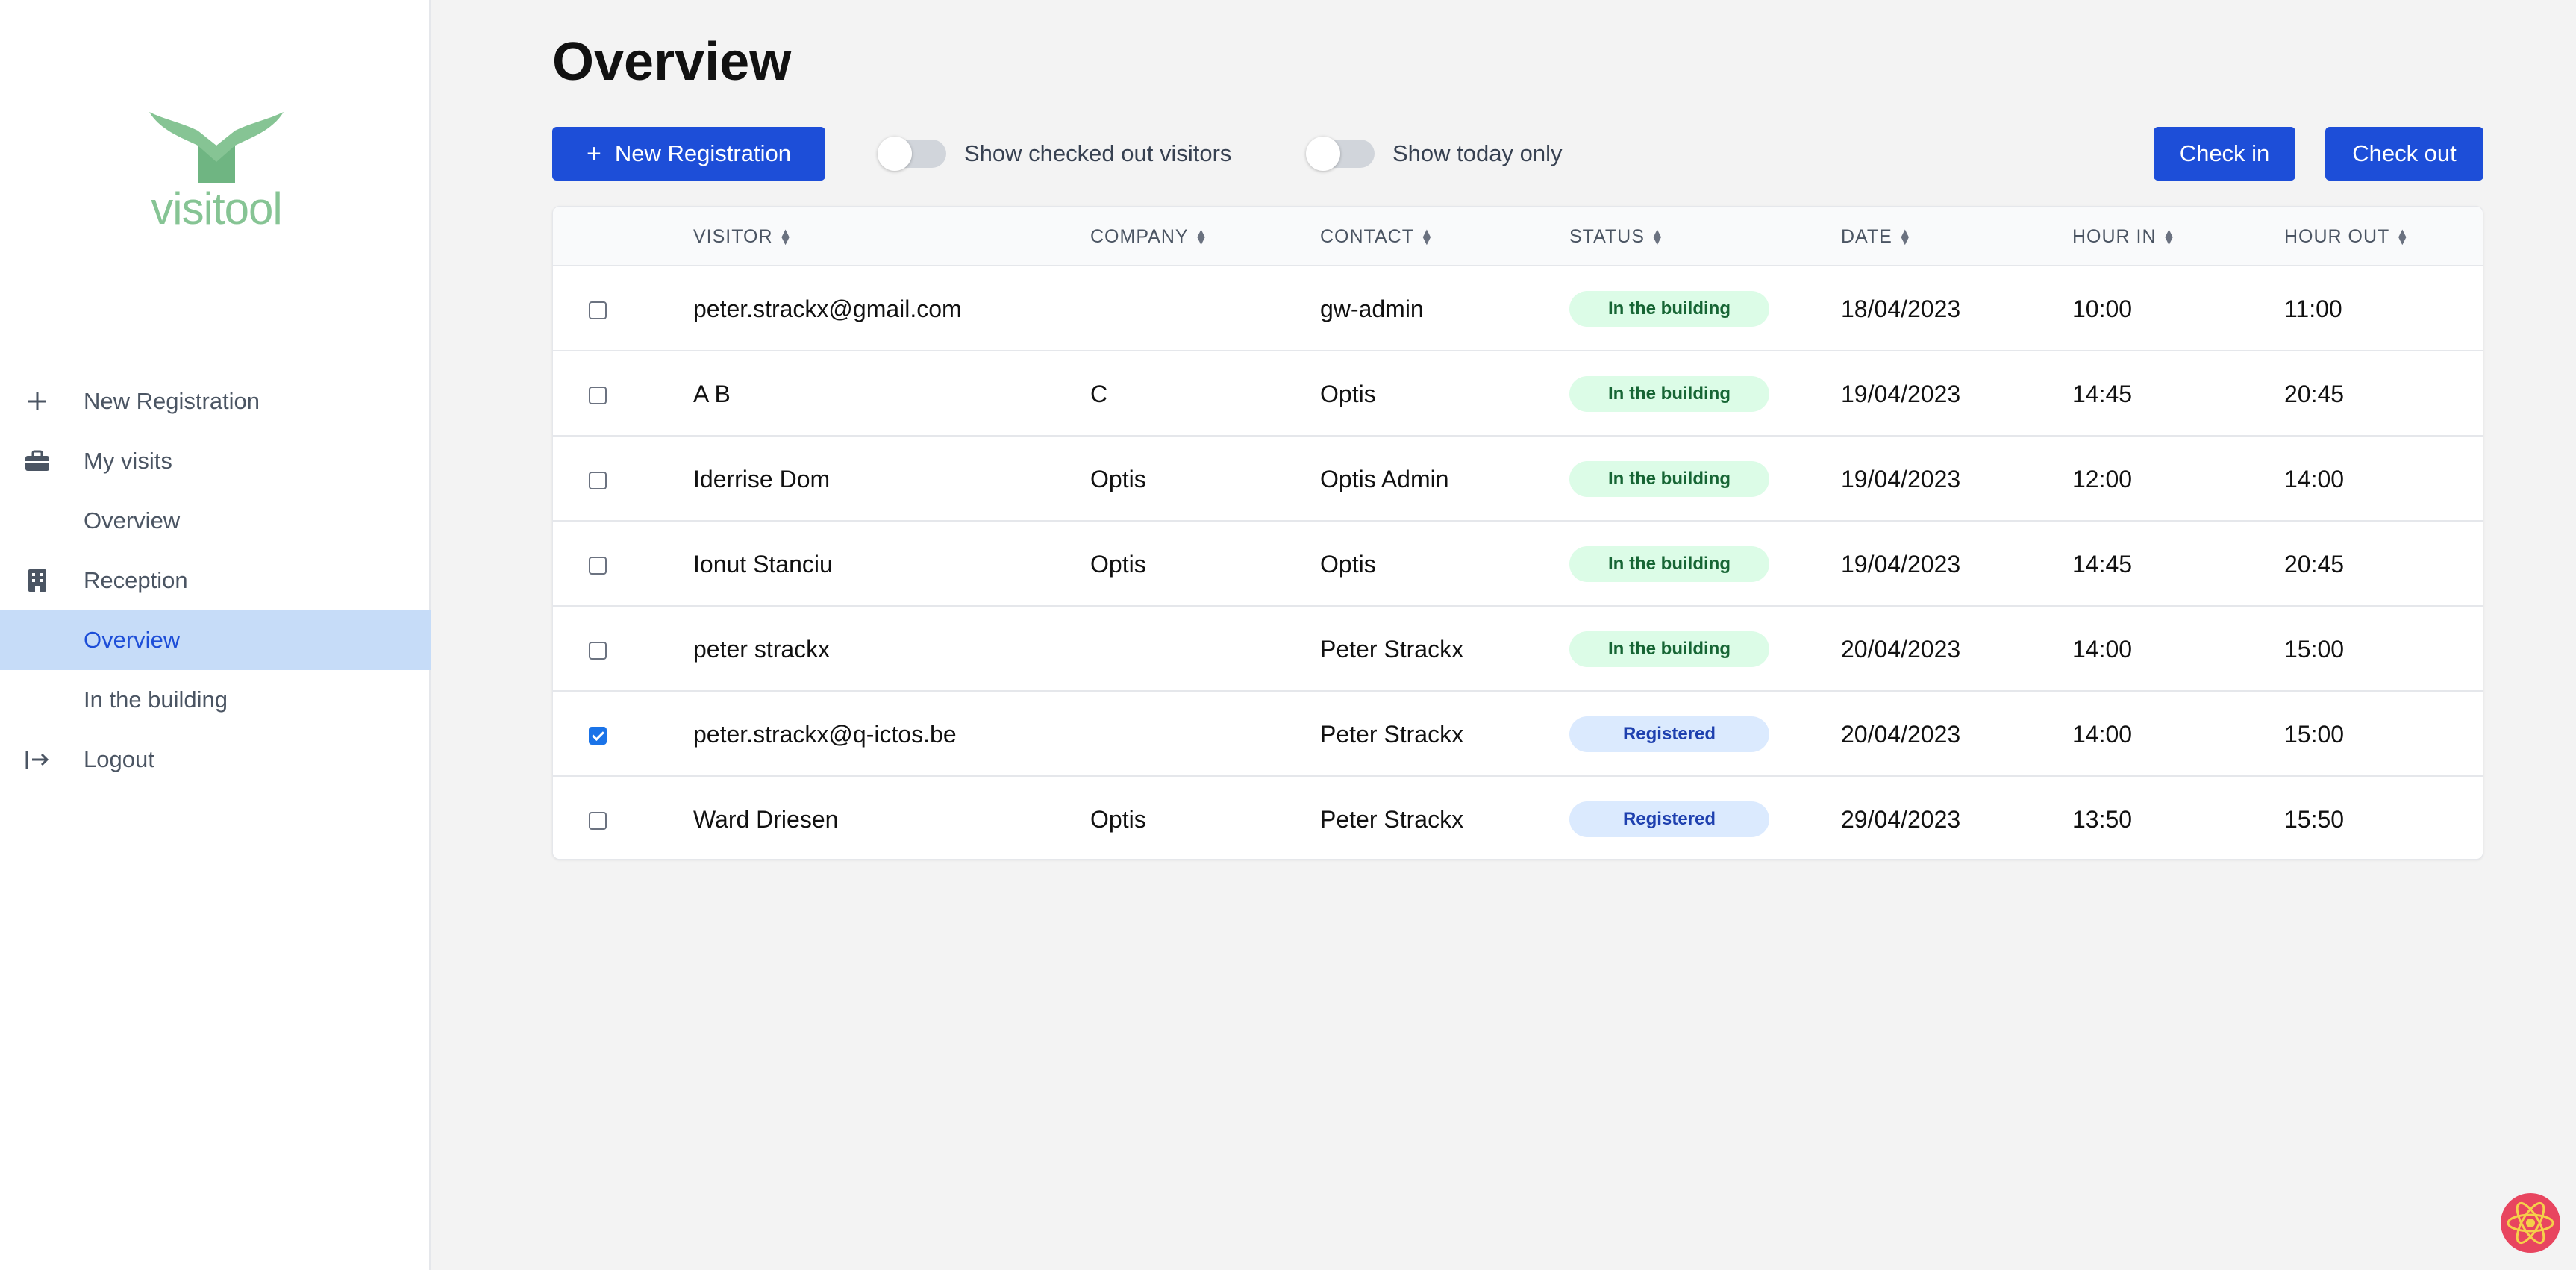 This screenshot has height=1270, width=2576. I want to click on column-header-hour-in: HOUR IN ▲ ▼, so click(2124, 237).